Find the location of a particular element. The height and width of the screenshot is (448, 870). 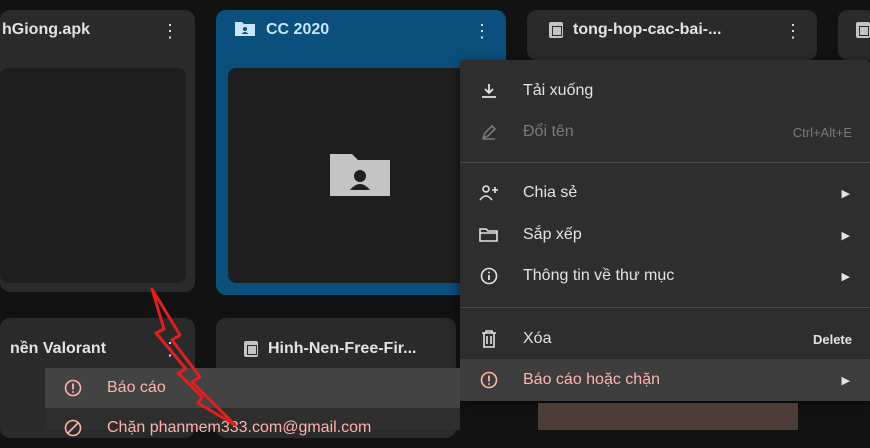

shared-folder-large-icon is located at coordinates (360, 175).